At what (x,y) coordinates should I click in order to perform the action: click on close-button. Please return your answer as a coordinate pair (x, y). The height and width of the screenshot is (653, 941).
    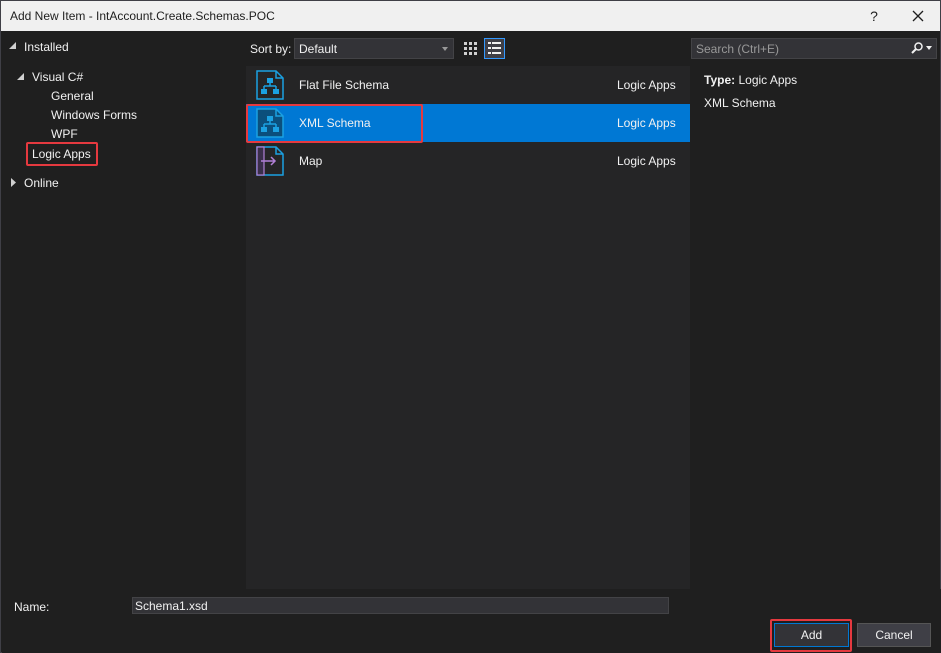
    Looking at the image, I should click on (918, 16).